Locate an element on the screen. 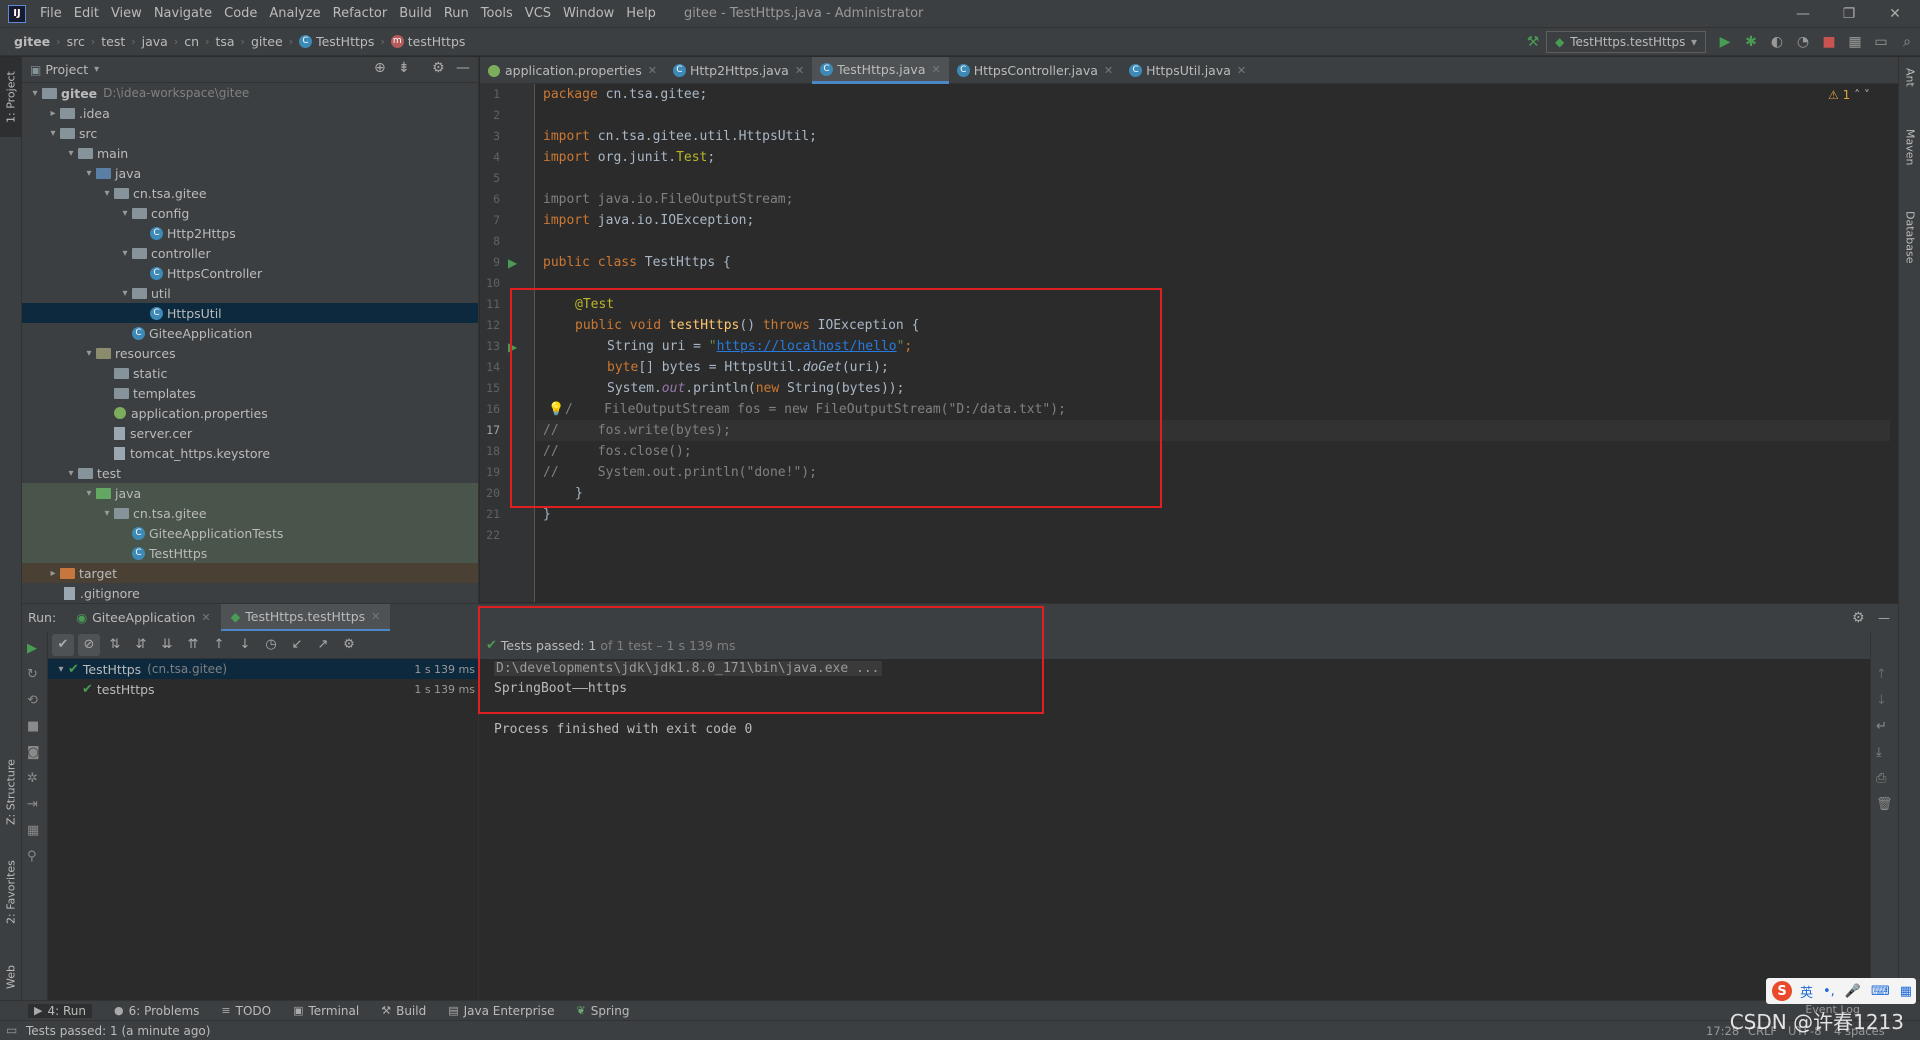 The width and height of the screenshot is (1920, 1040). build-hammer-icon: ⚒ is located at coordinates (1533, 42).